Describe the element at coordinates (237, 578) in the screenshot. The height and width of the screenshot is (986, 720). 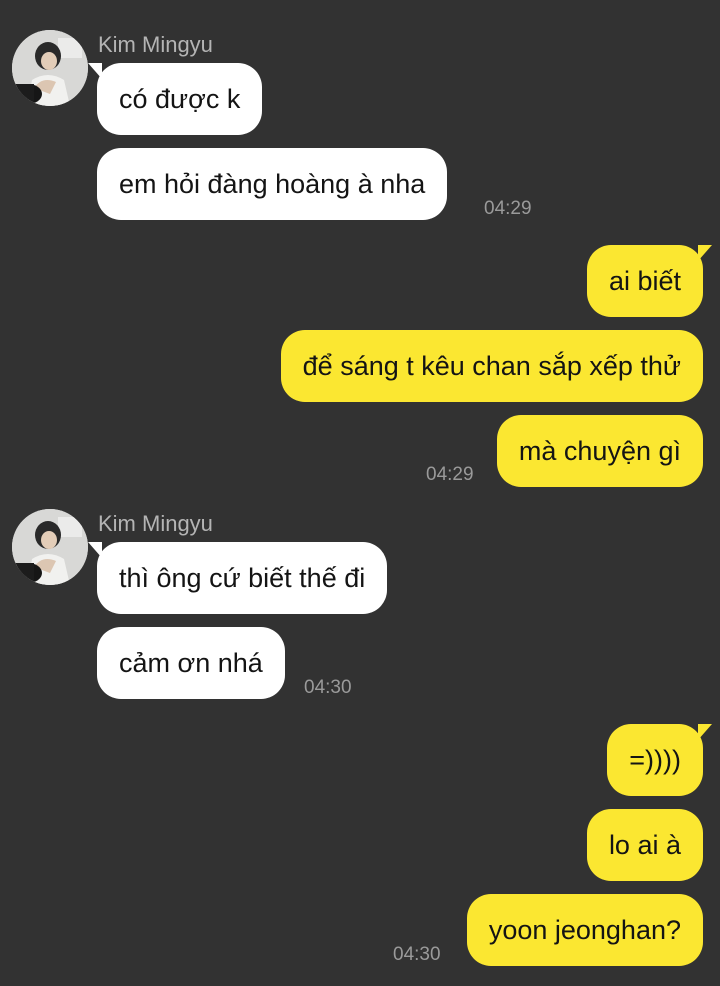
I see `incoming-message: thì ông cứ biết thế đi` at that location.